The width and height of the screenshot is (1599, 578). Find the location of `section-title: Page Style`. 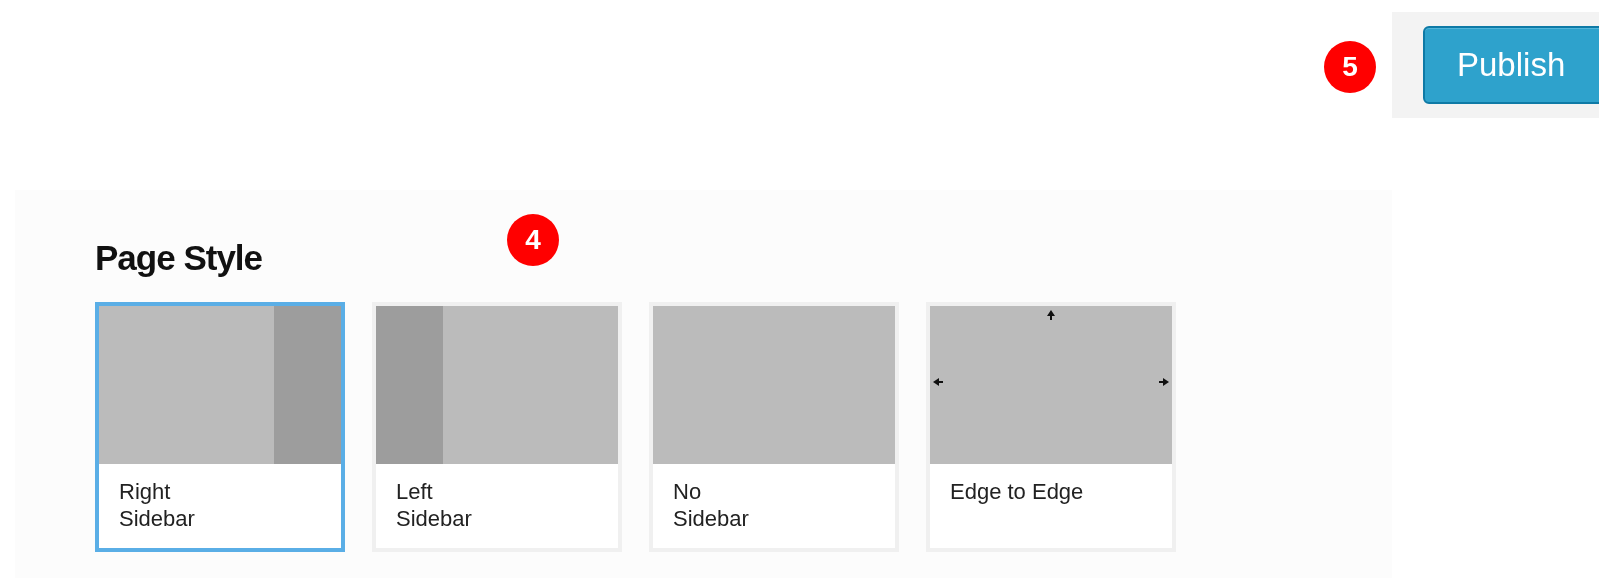

section-title: Page Style is located at coordinates (179, 258).